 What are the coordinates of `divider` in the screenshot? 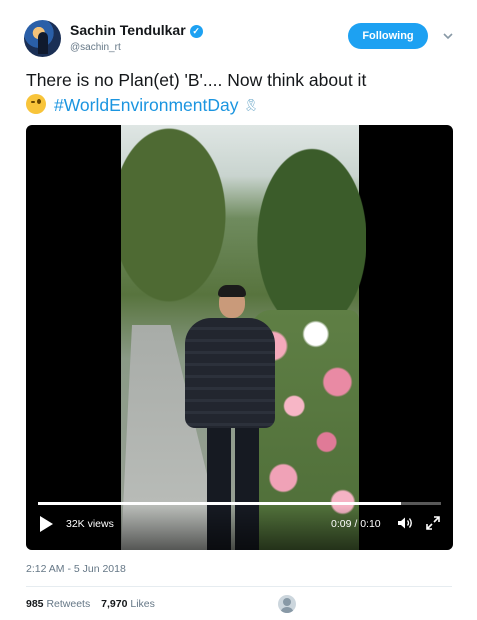 It's located at (239, 586).